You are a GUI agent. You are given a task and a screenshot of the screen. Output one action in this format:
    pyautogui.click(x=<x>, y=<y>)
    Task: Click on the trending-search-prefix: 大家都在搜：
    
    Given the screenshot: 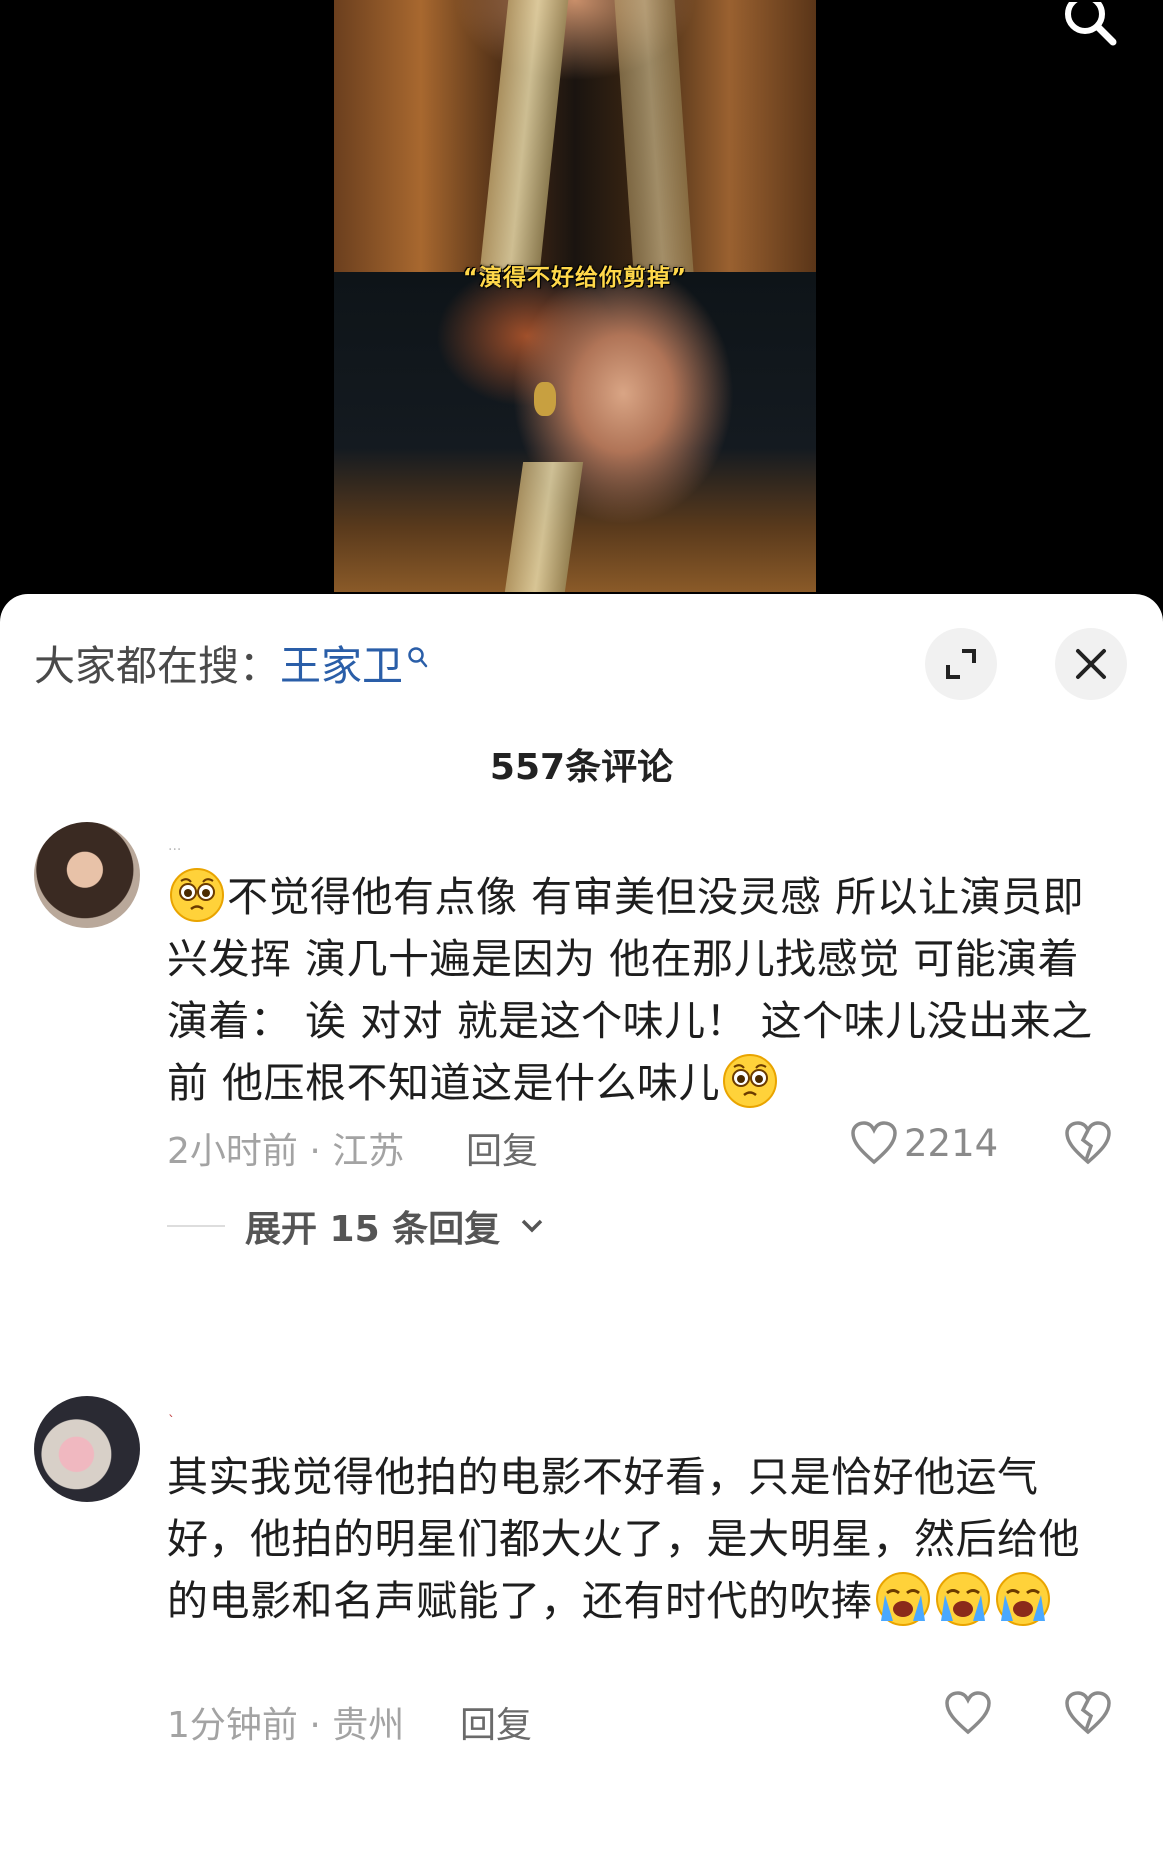 What is the action you would take?
    pyautogui.click(x=157, y=666)
    